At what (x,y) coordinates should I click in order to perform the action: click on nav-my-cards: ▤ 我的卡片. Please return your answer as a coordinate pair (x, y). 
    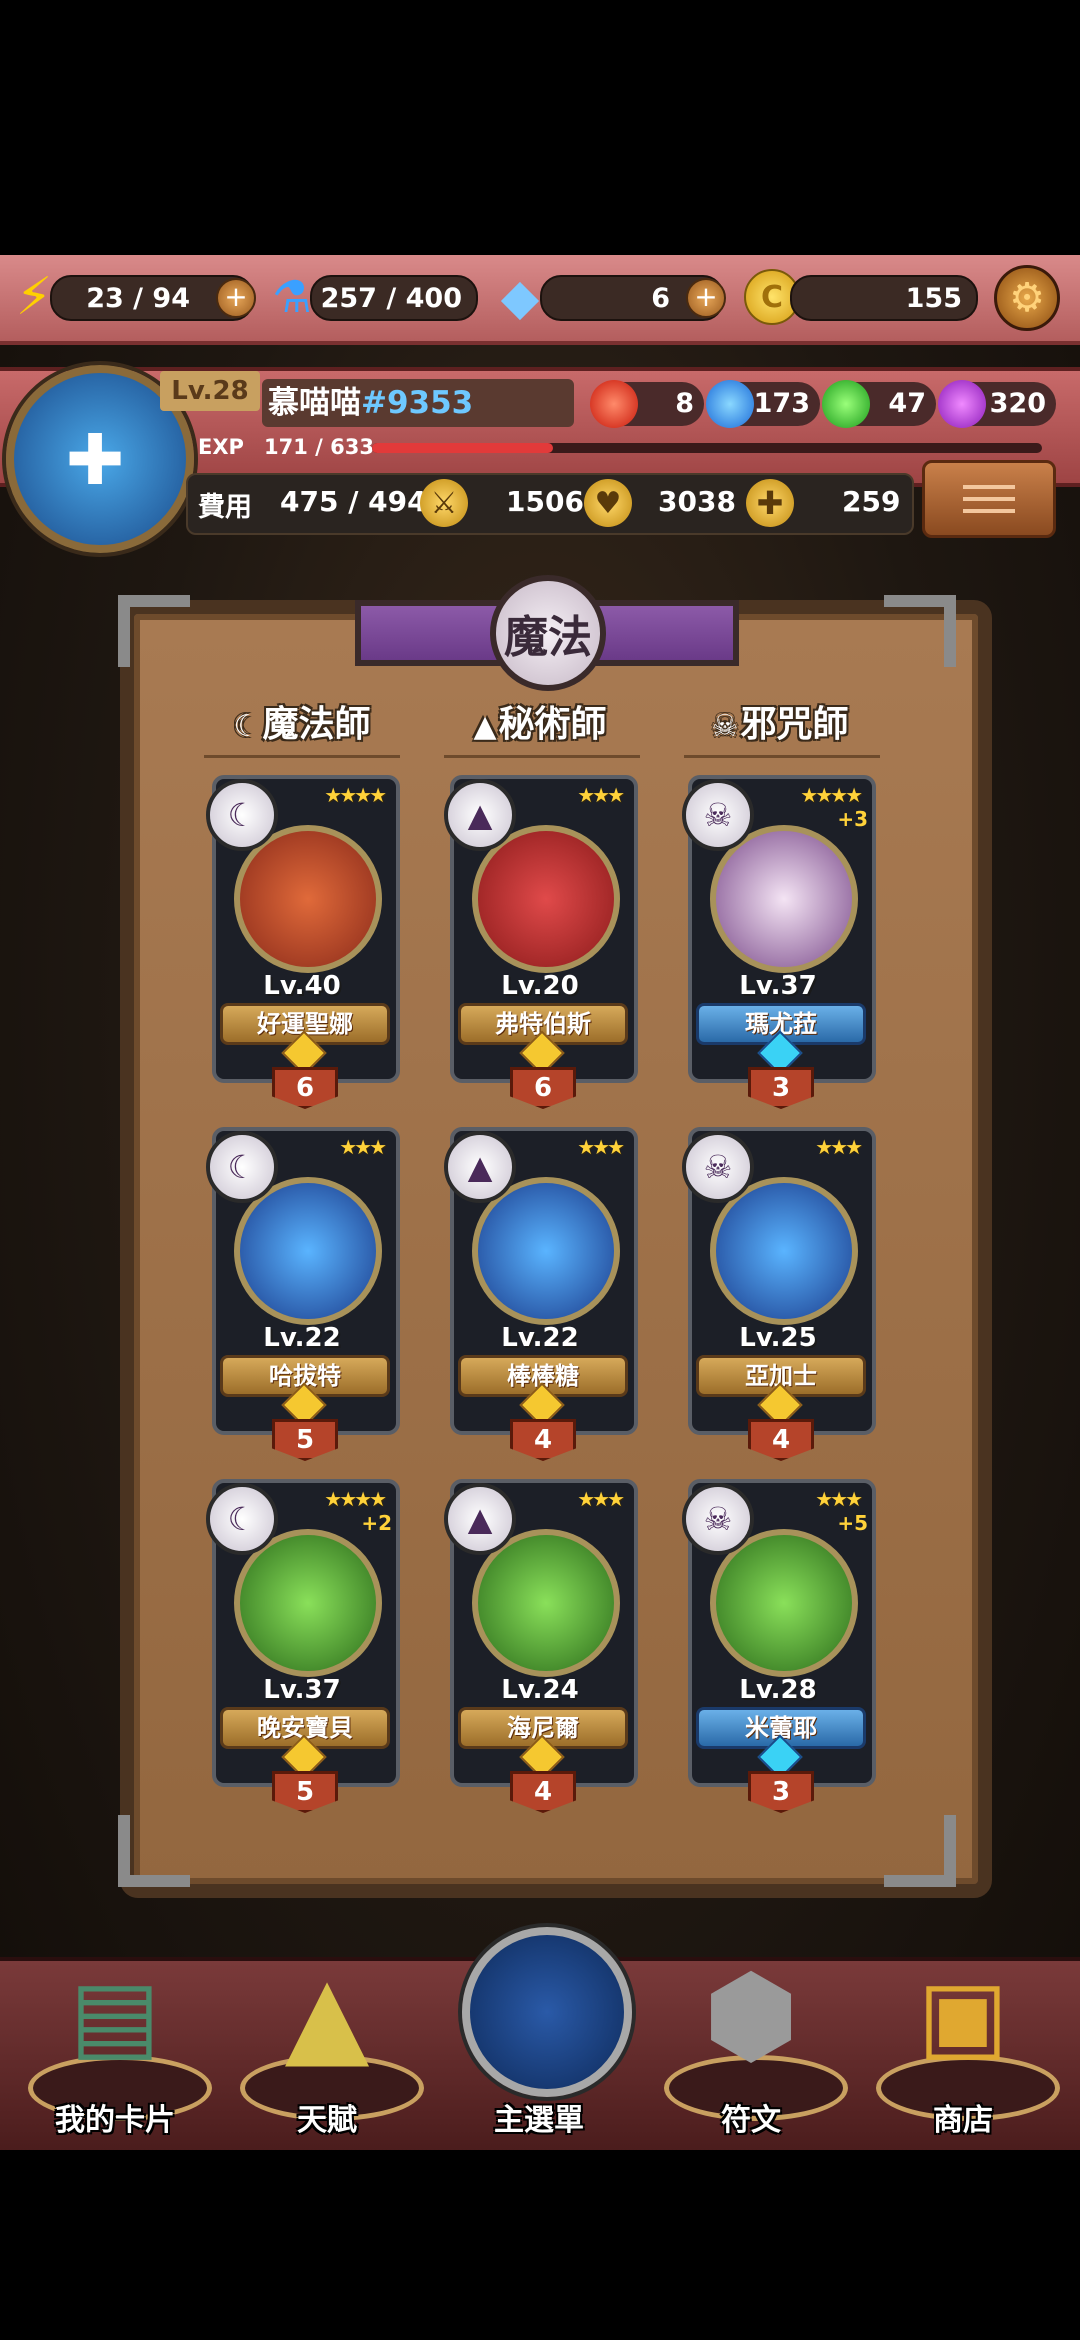
    Looking at the image, I should click on (116, 2045).